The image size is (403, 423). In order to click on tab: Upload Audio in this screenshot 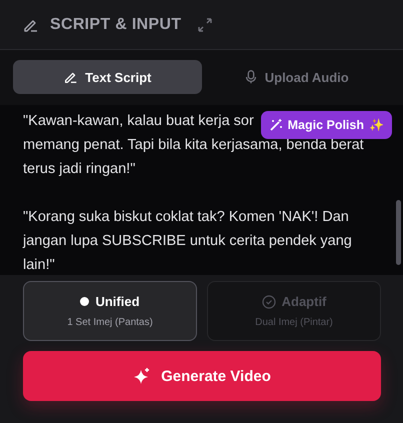, I will do `click(296, 77)`.